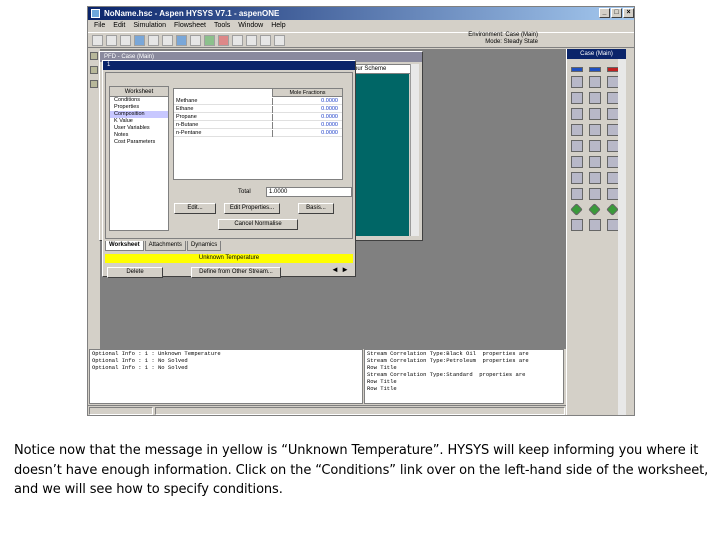 Image resolution: width=720 pixels, height=540 pixels. I want to click on tab-dynamics: Dynamics, so click(204, 246).